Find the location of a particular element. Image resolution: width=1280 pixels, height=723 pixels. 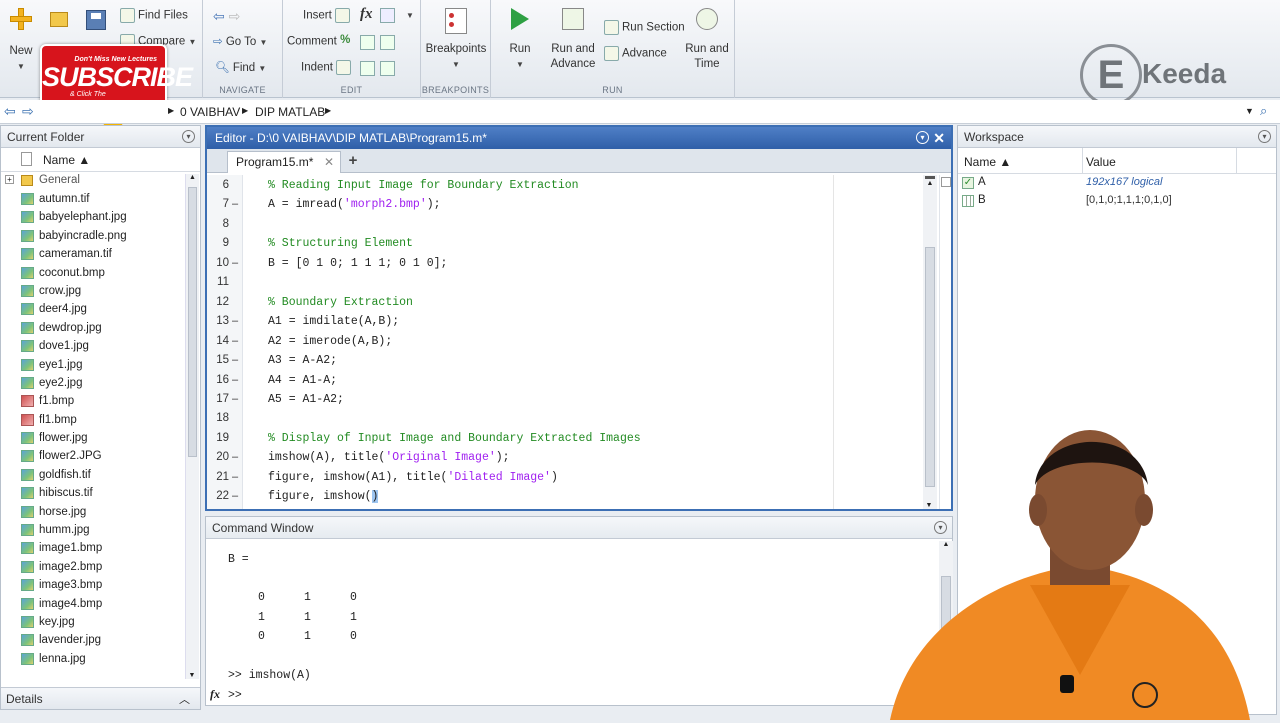

new-tab-button: + is located at coordinates (353, 161).